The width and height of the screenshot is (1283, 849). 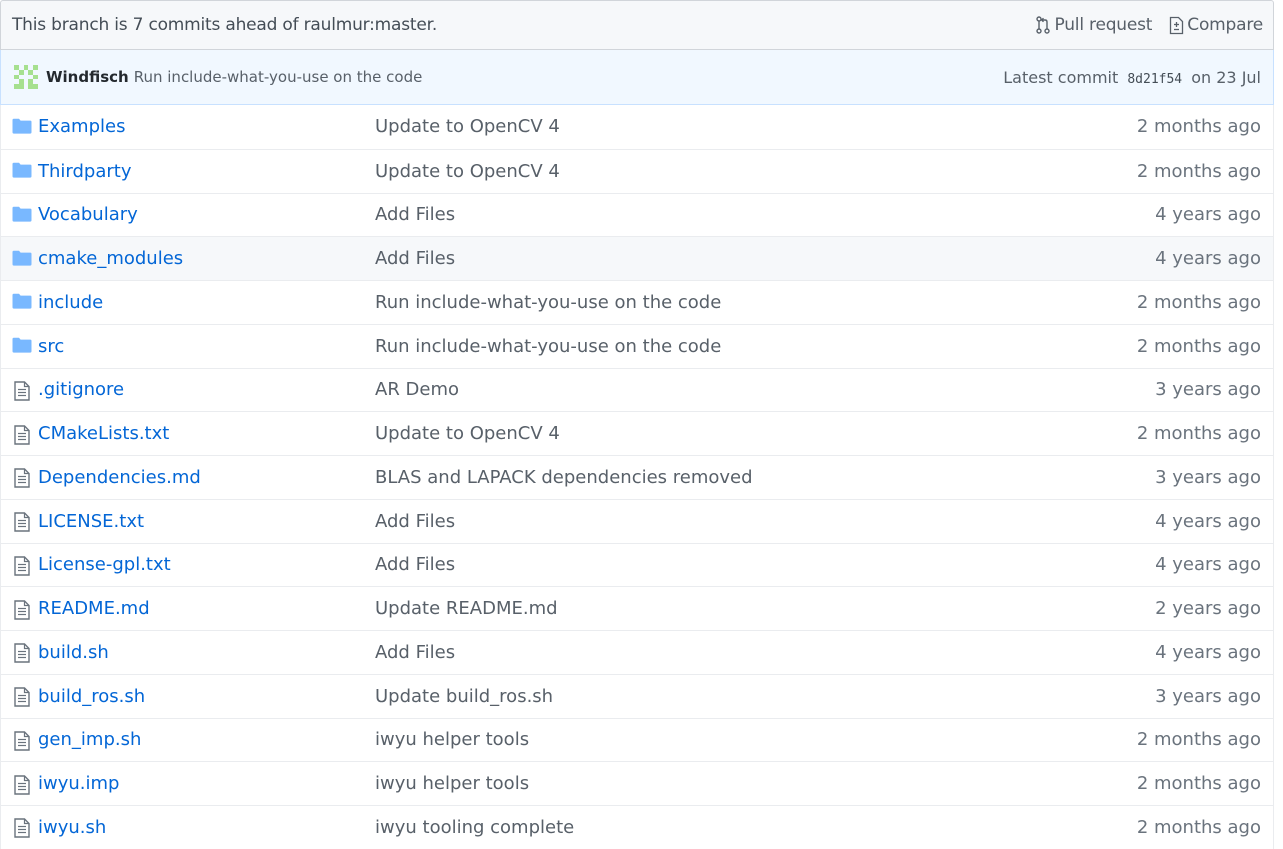 What do you see at coordinates (84, 171) in the screenshot?
I see `file-name-link: Thirdparty` at bounding box center [84, 171].